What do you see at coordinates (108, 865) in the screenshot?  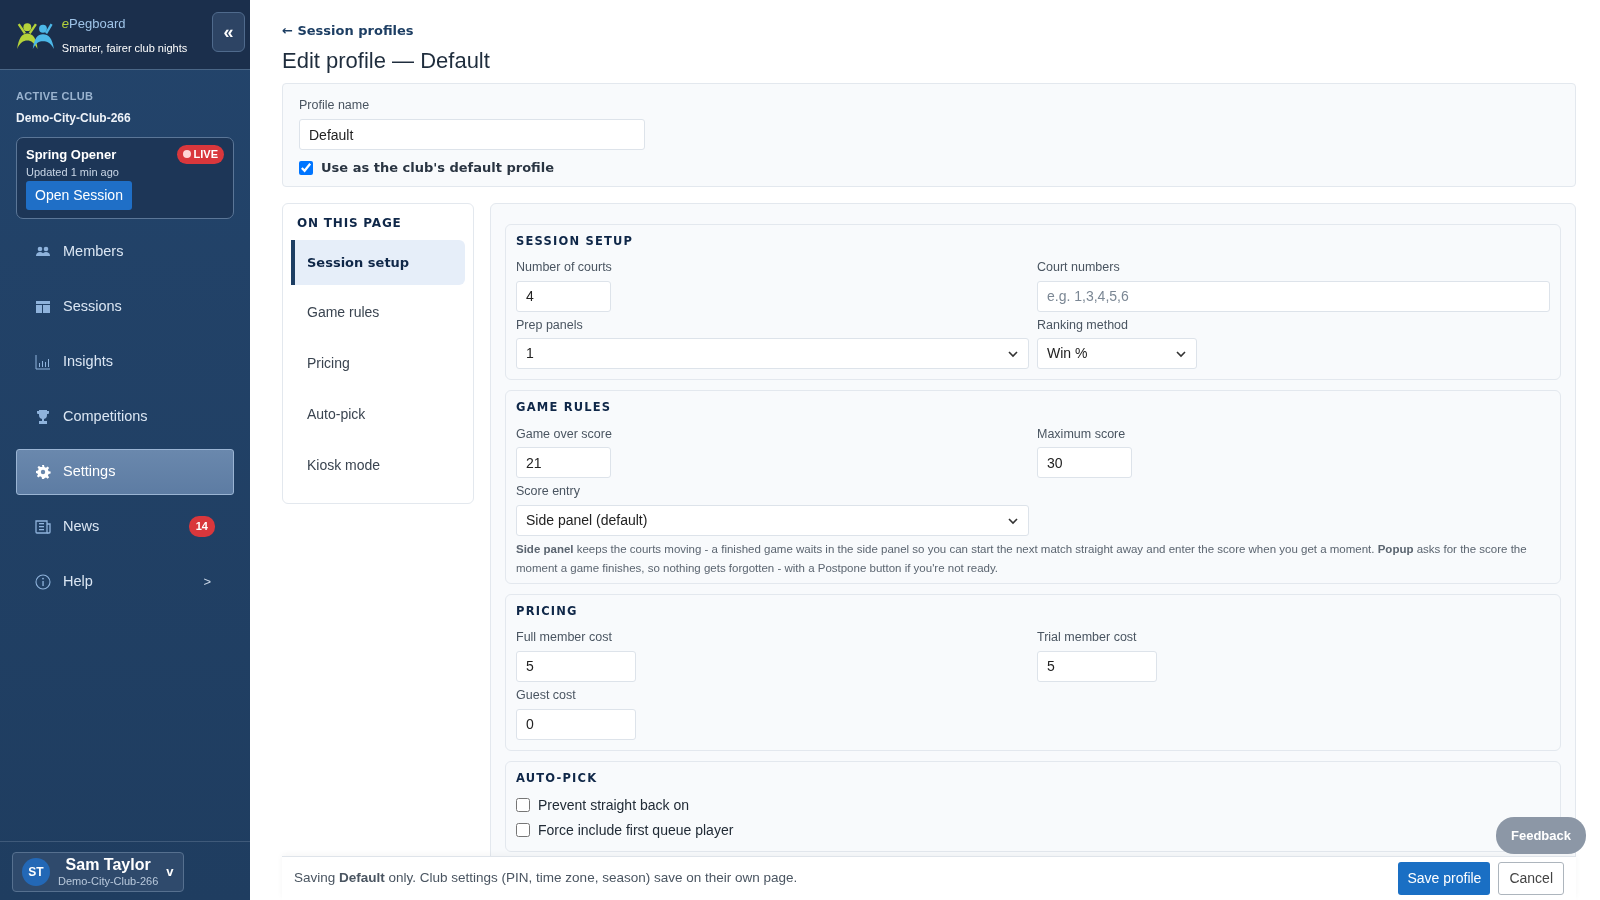 I see `user-name: Sam Taylor` at bounding box center [108, 865].